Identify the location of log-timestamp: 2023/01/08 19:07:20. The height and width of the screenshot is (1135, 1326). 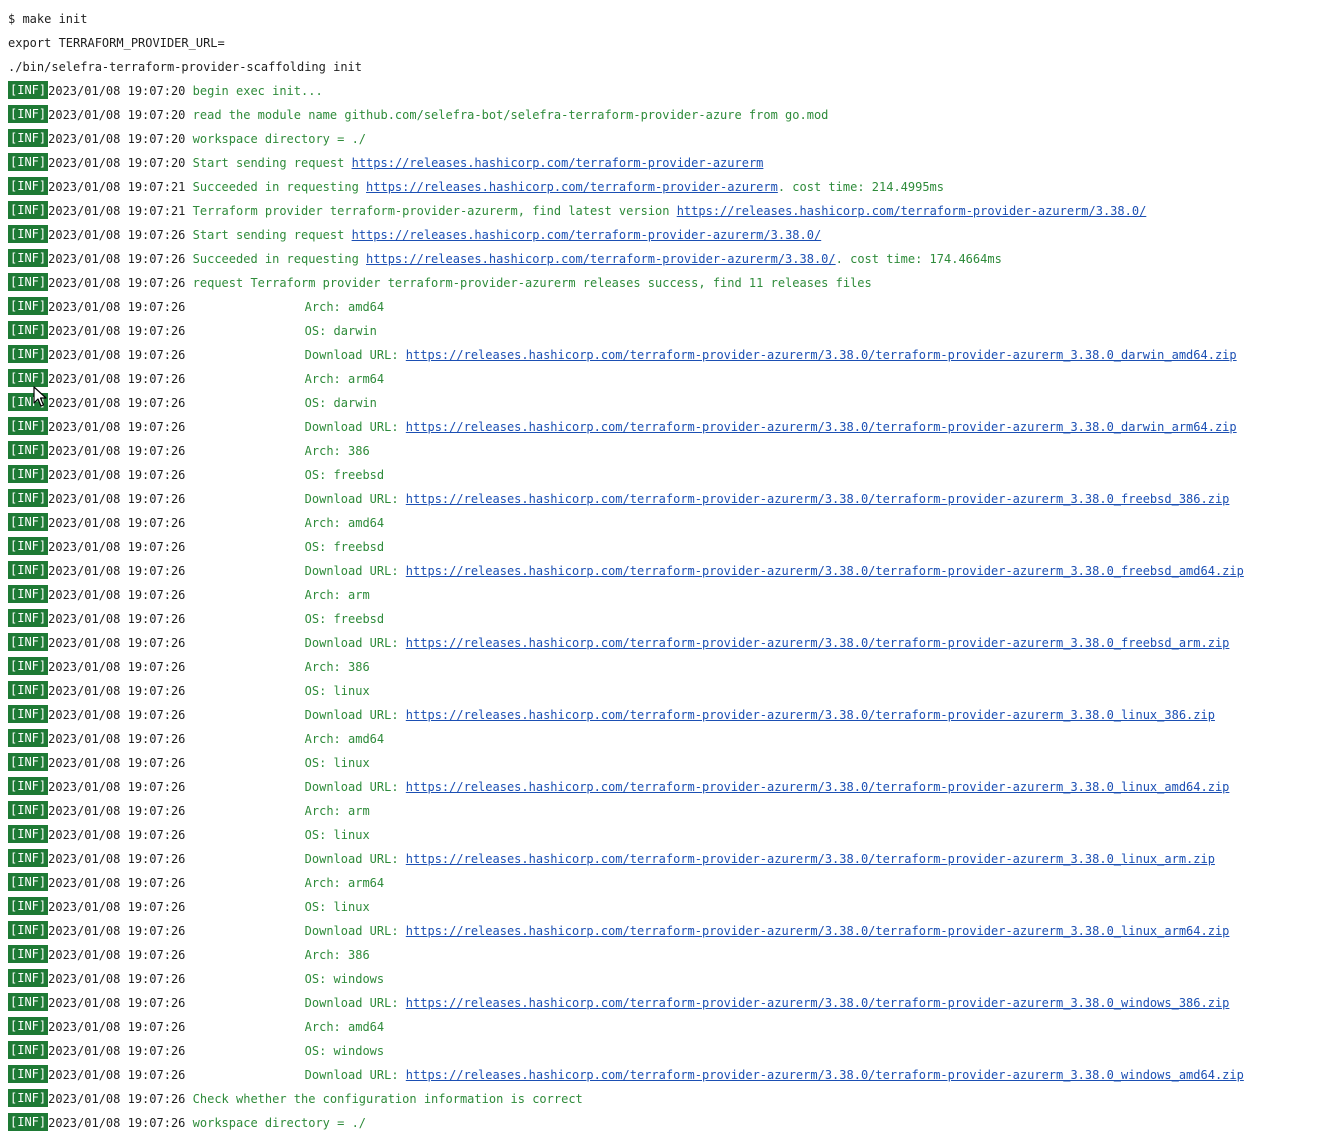
(117, 91).